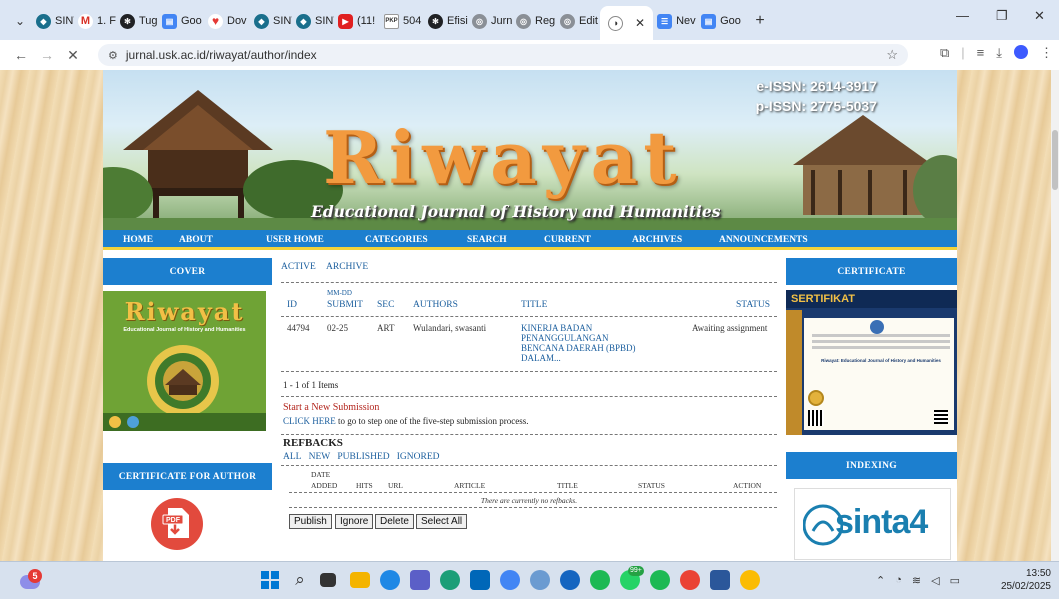  What do you see at coordinates (1021, 52) in the screenshot?
I see `profile-avatar-icon` at bounding box center [1021, 52].